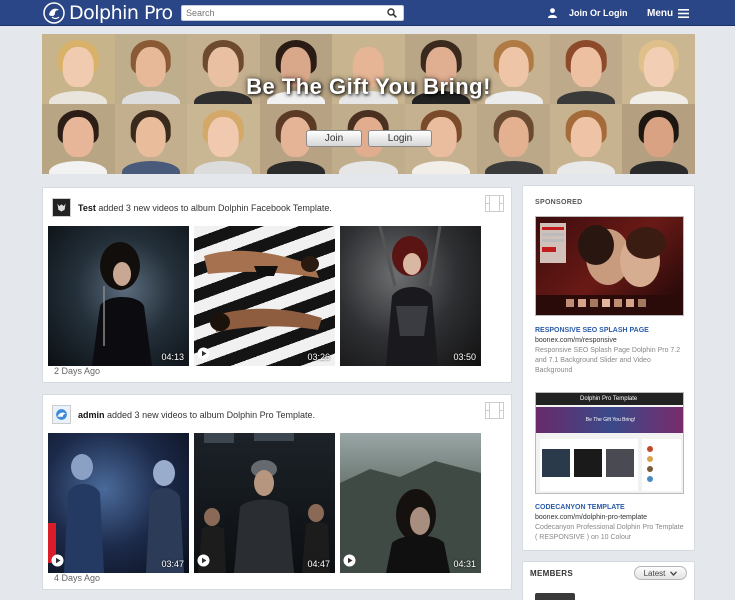 The width and height of the screenshot is (735, 600). What do you see at coordinates (610, 465) in the screenshot?
I see `mini-content` at bounding box center [610, 465].